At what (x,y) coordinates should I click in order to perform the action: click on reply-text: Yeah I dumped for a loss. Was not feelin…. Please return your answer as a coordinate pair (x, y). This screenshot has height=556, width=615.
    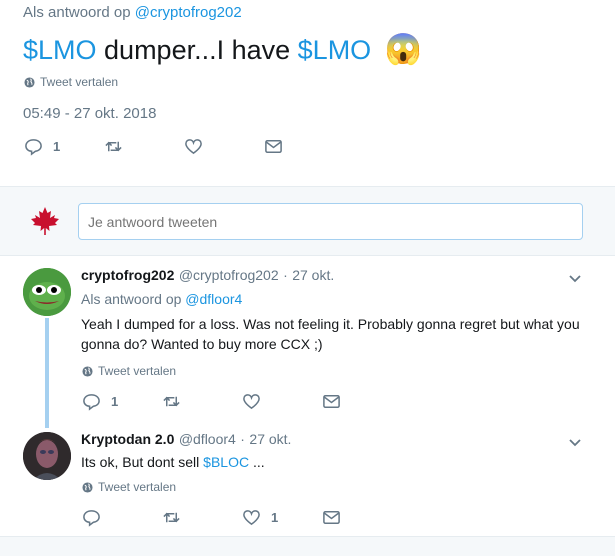
    Looking at the image, I should click on (330, 334).